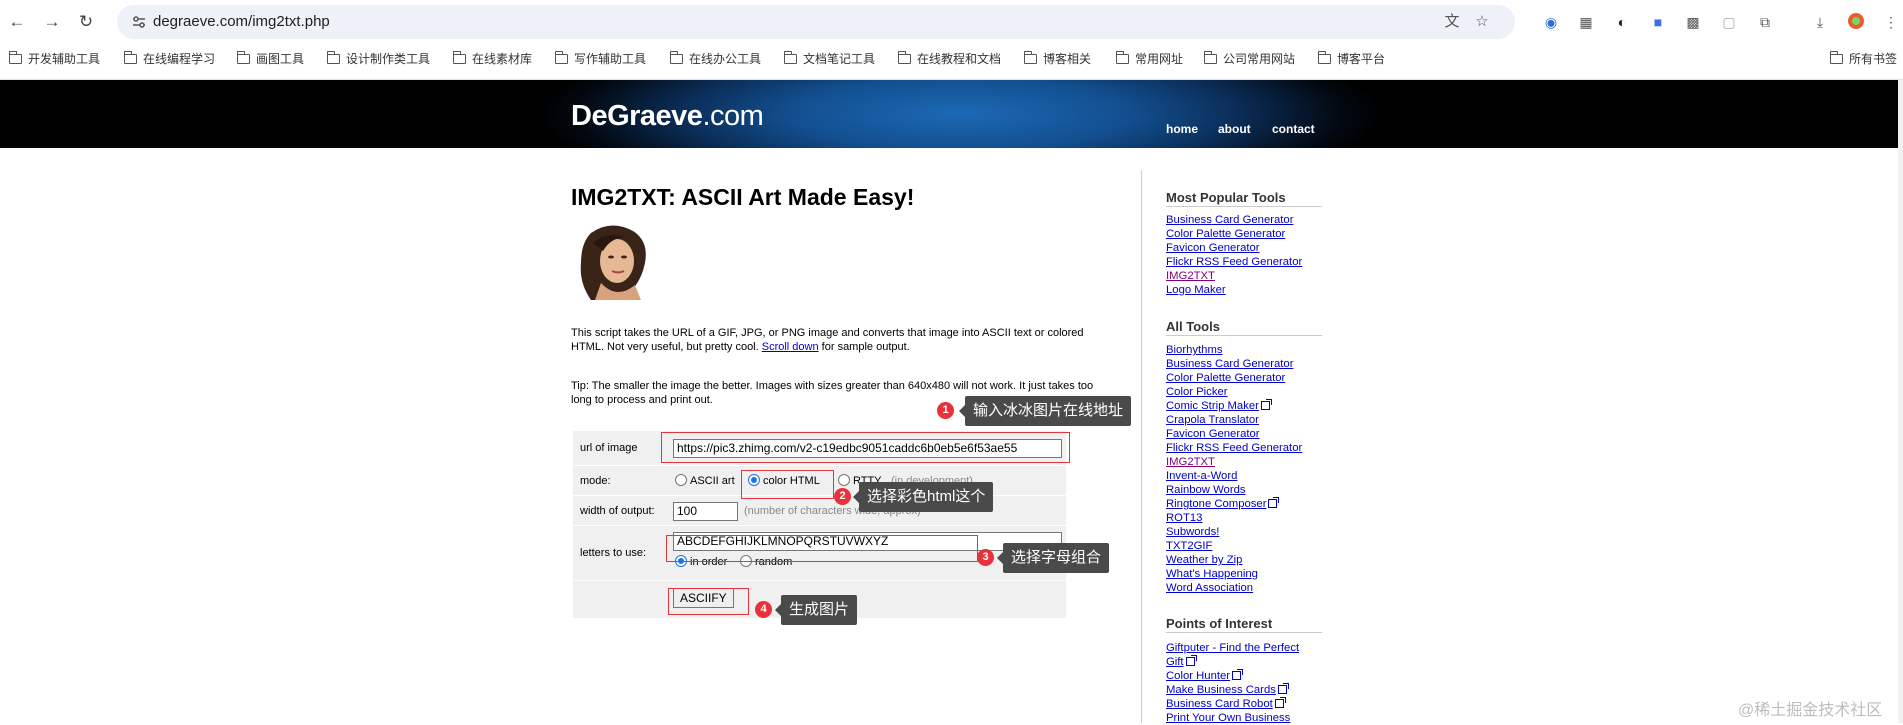  Describe the element at coordinates (1225, 378) in the screenshot. I see `tool-link: Color Palette Generator` at that location.